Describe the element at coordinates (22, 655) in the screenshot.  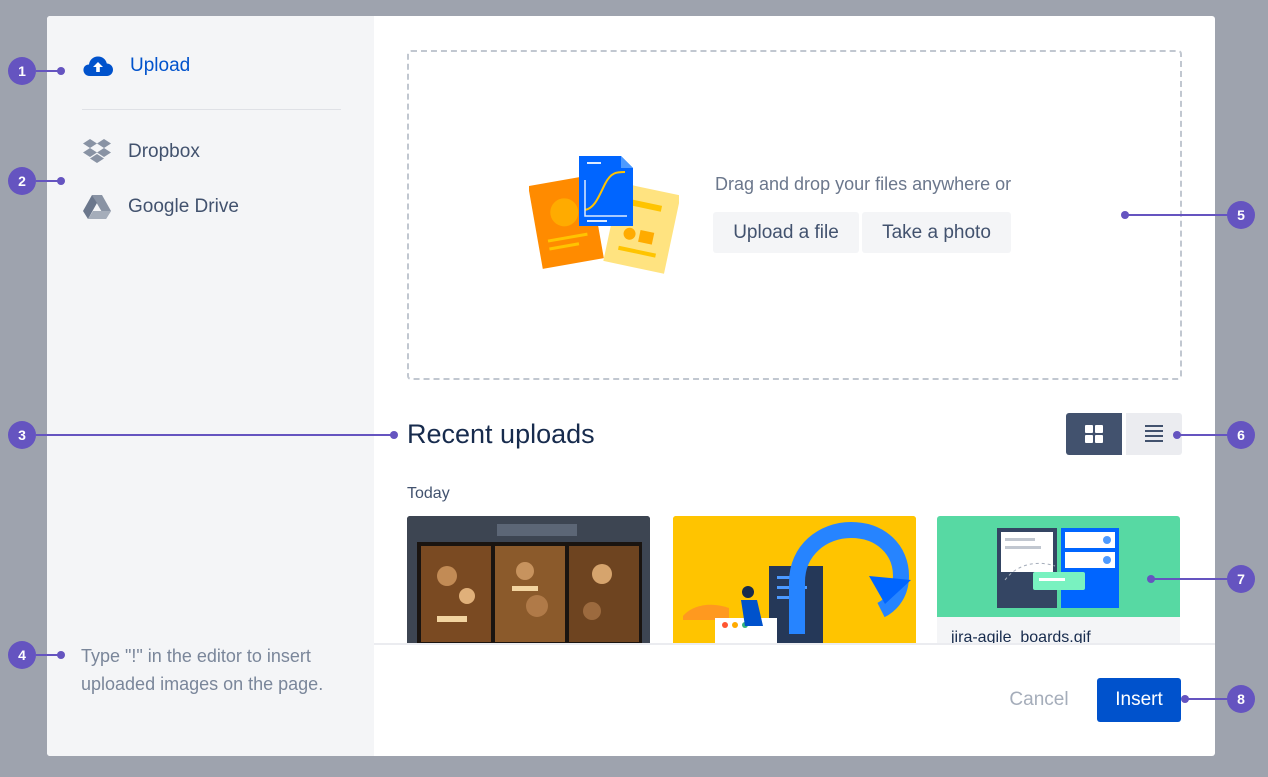
I see `callout-marker-4: 4` at that location.